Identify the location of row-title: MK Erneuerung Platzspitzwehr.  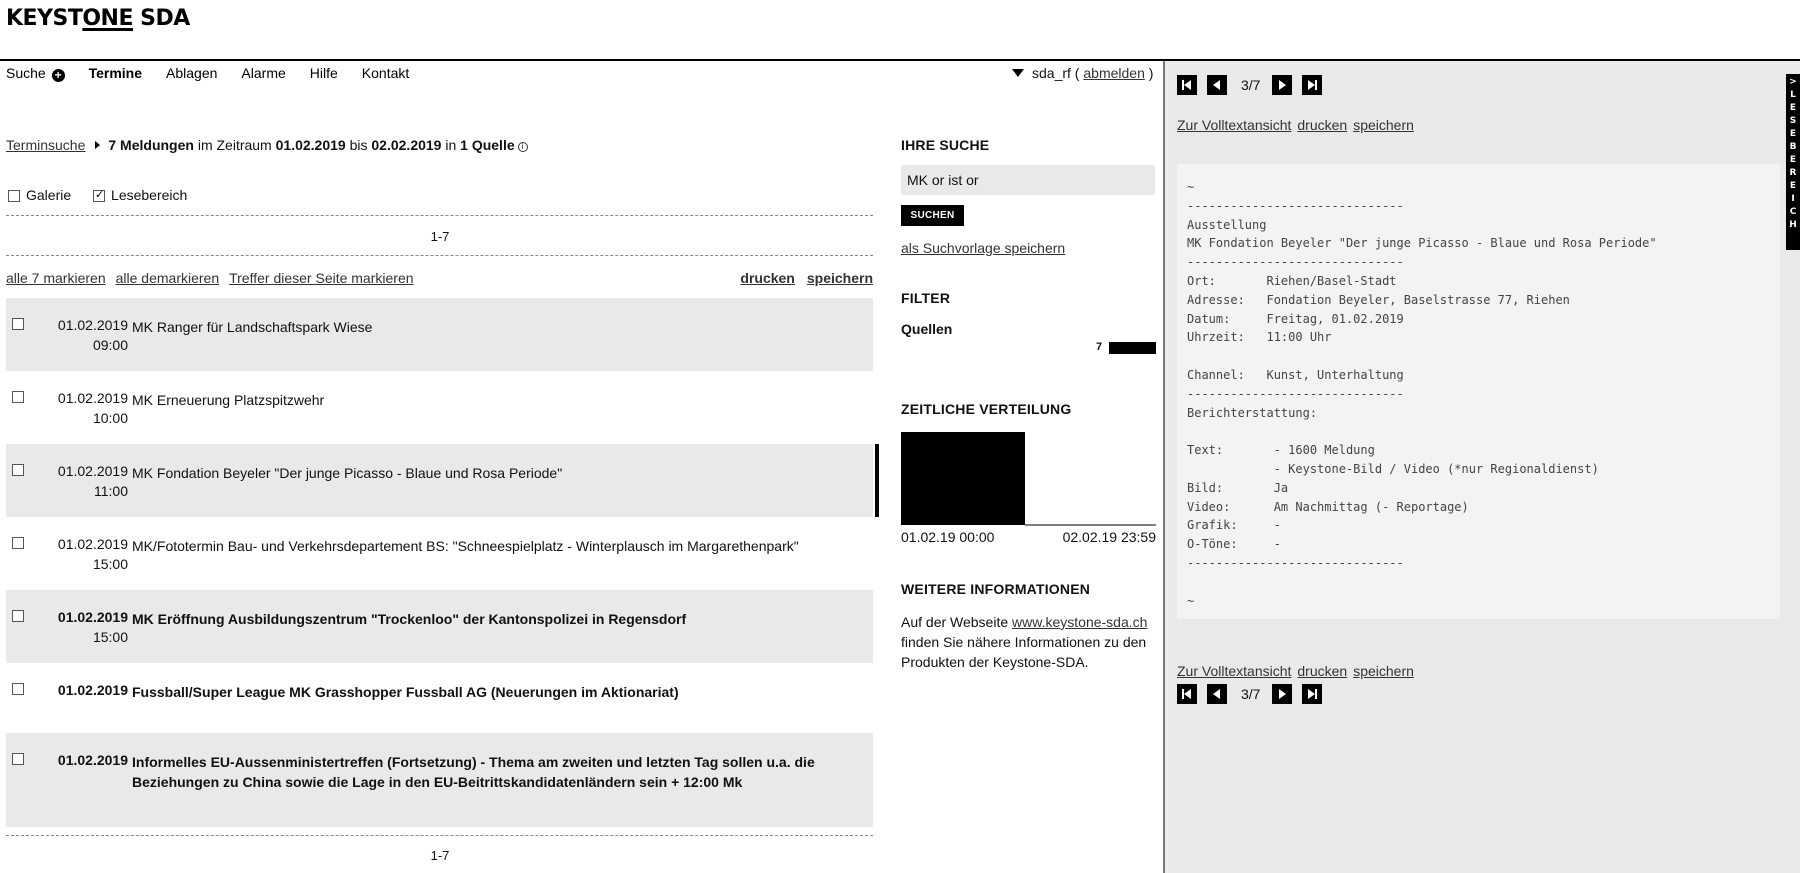
(497, 400).